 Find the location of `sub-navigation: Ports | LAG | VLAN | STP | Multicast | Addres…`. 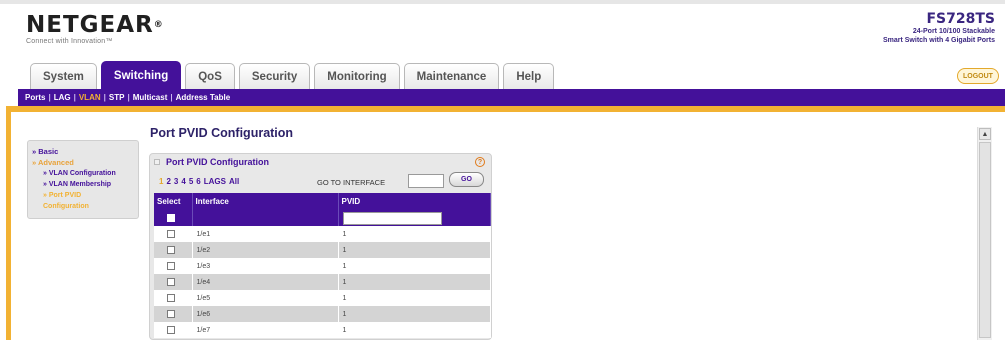

sub-navigation: Ports | LAG | VLAN | STP | Multicast | Addres… is located at coordinates (511, 97).